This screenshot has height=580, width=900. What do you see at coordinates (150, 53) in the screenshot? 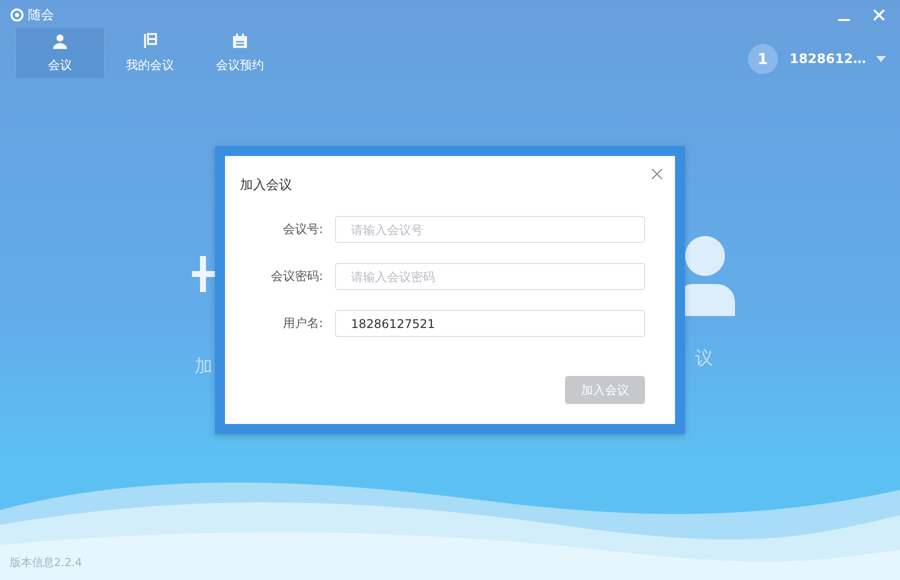
I see `nav-tab: 我的会议` at bounding box center [150, 53].